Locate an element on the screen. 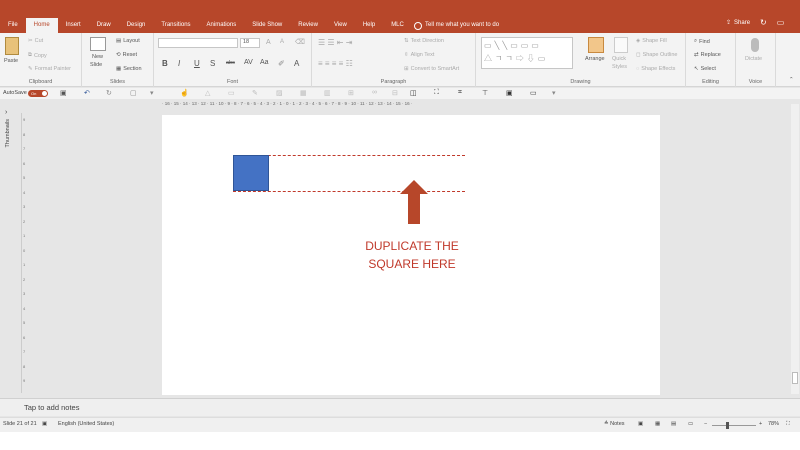  autosave-toggle: On is located at coordinates (38, 93).